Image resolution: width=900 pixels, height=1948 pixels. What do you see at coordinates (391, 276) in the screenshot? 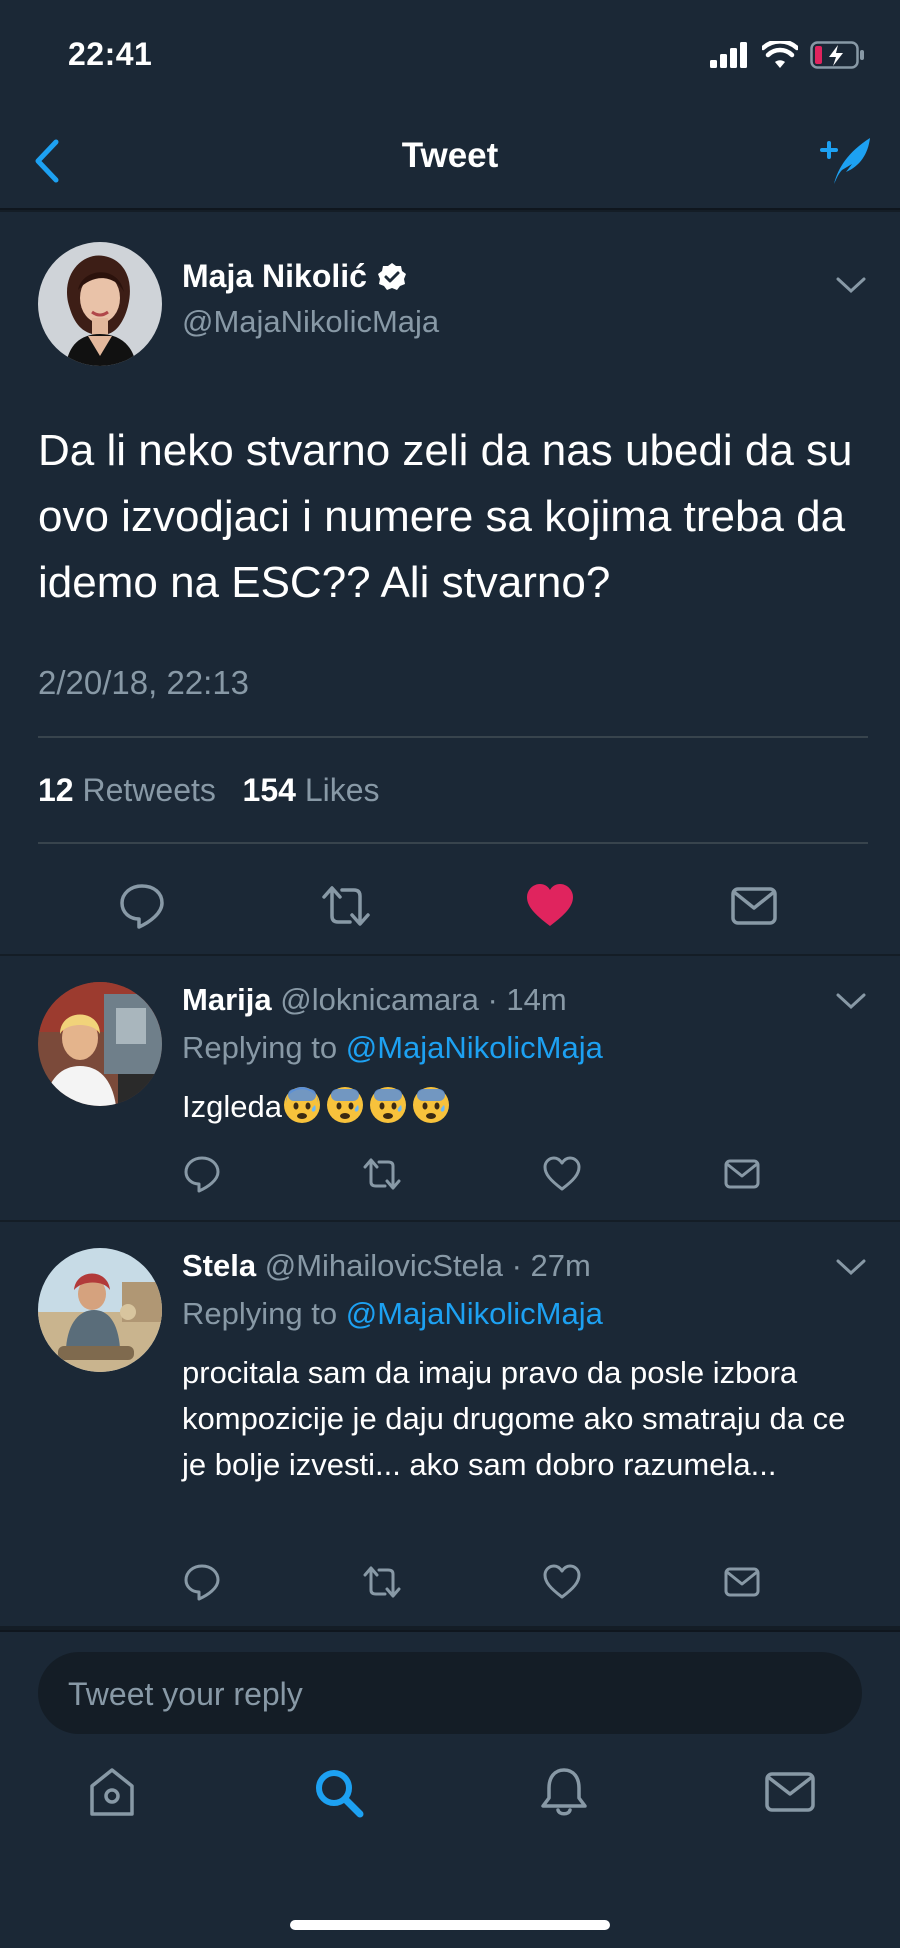
I see `verified-badge-icon` at bounding box center [391, 276].